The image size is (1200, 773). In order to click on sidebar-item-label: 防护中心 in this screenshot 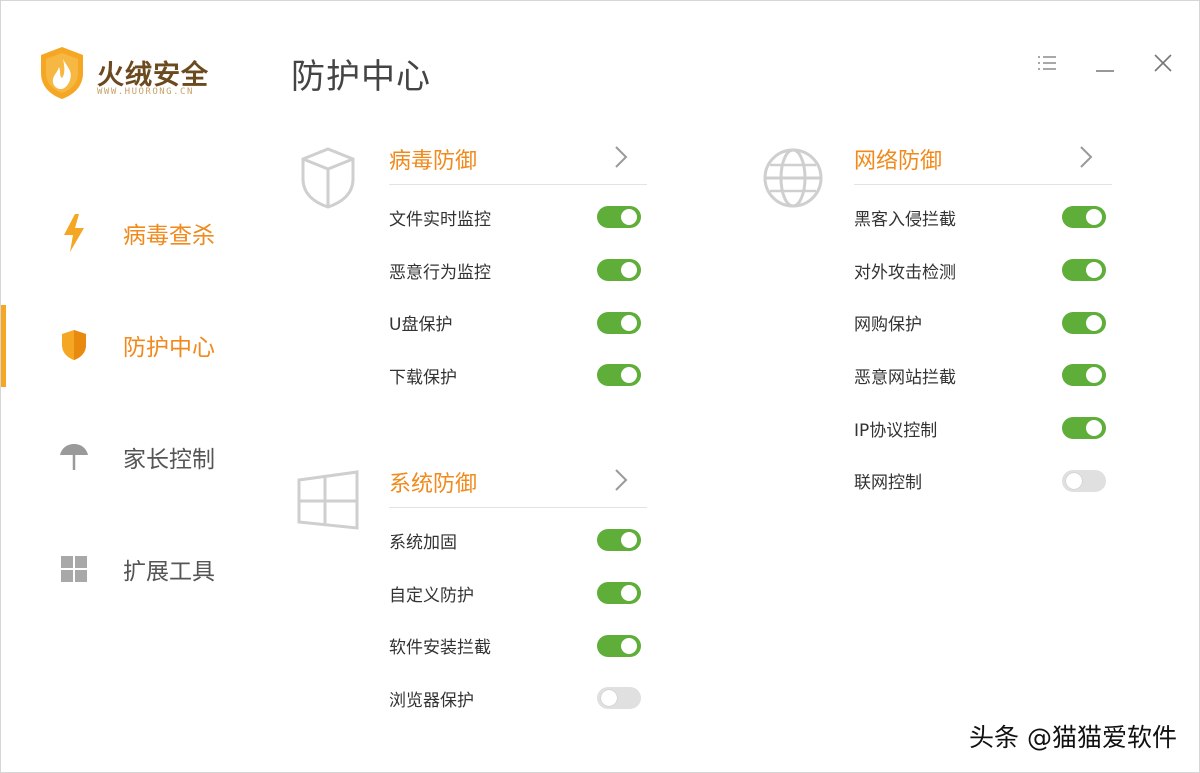, I will do `click(169, 348)`.